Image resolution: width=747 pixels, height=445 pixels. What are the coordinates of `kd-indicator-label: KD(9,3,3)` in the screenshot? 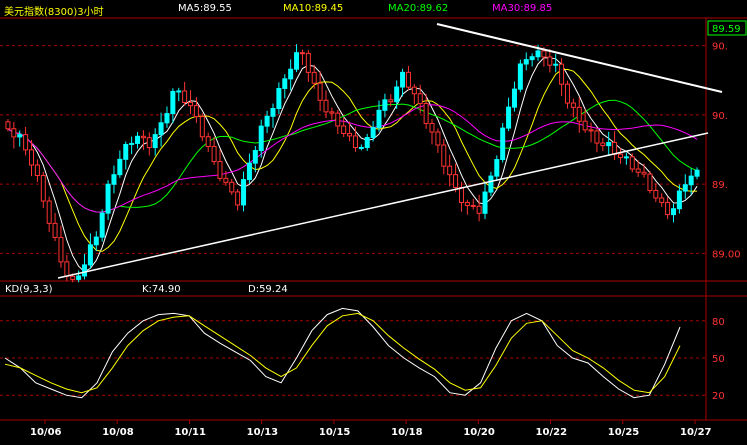 It's located at (29, 289).